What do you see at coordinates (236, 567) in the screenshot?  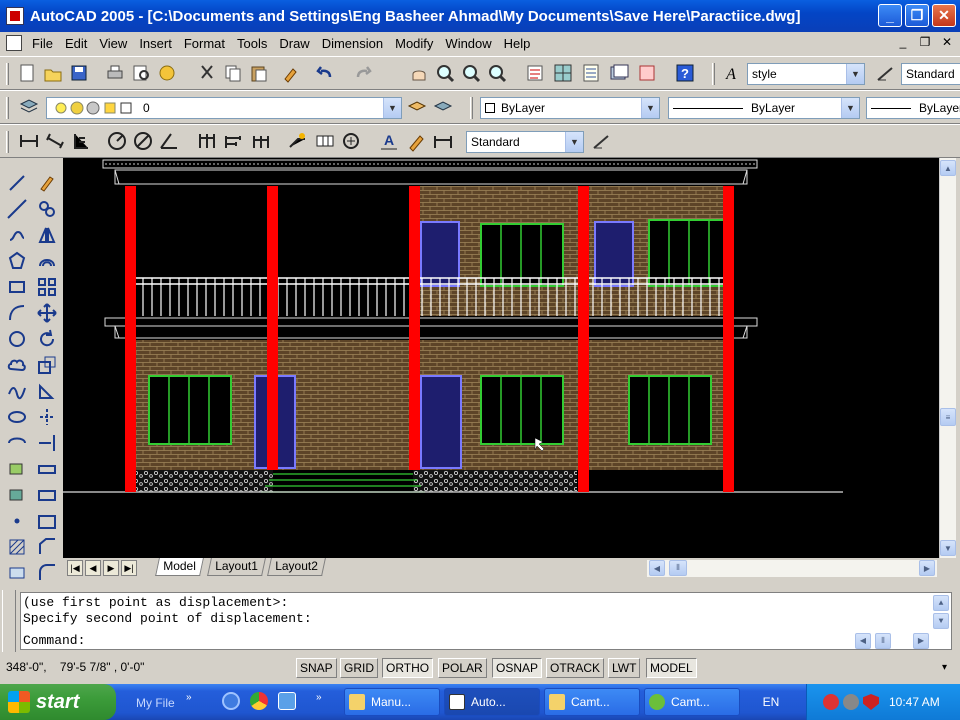 I see `tab-layout1: Layout1` at bounding box center [236, 567].